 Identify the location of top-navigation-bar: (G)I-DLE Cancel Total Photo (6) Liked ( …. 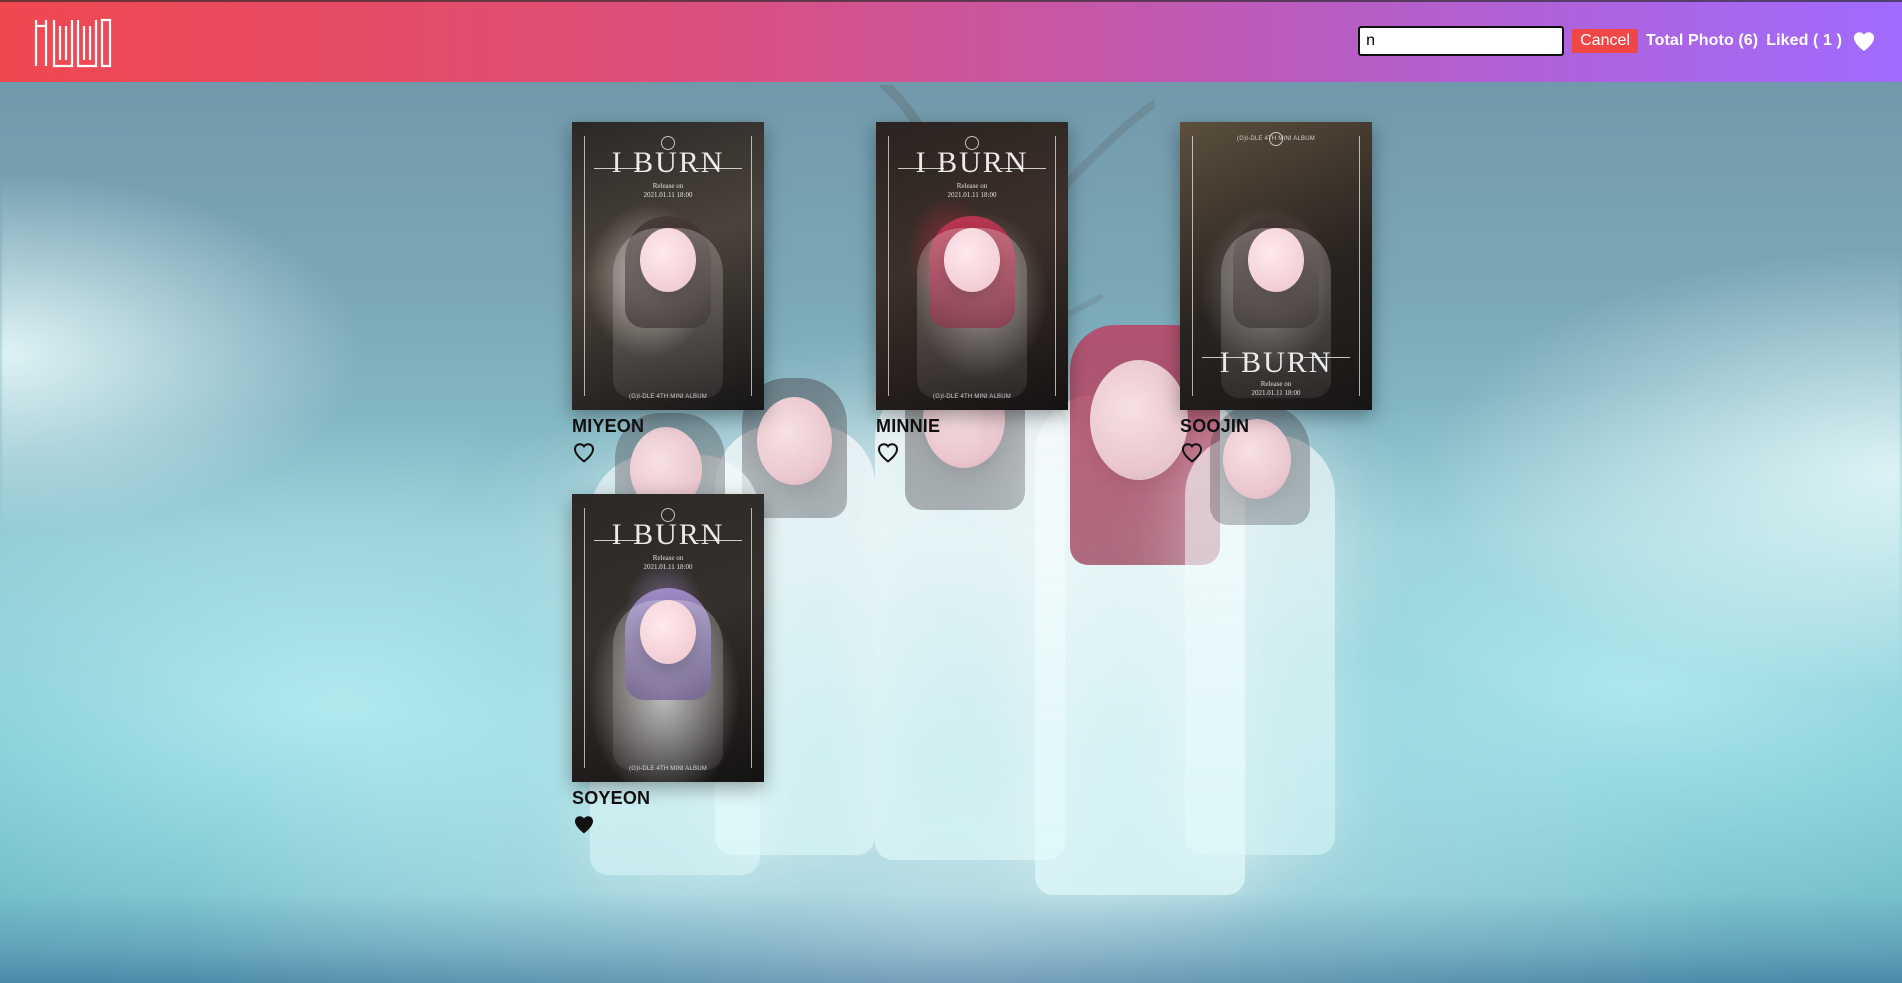
(951, 41).